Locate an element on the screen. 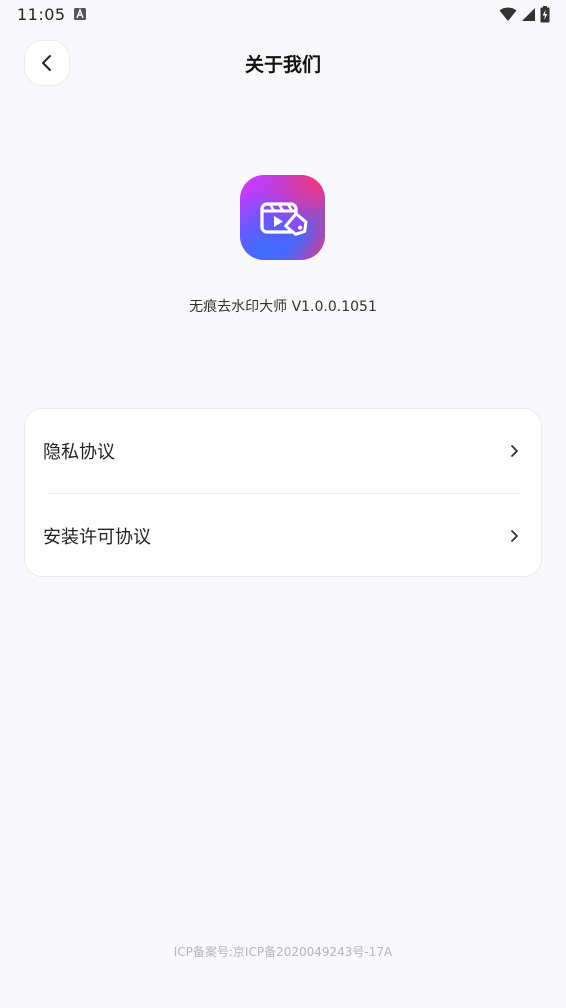 This screenshot has height=1008, width=566. app-logo is located at coordinates (282, 217).